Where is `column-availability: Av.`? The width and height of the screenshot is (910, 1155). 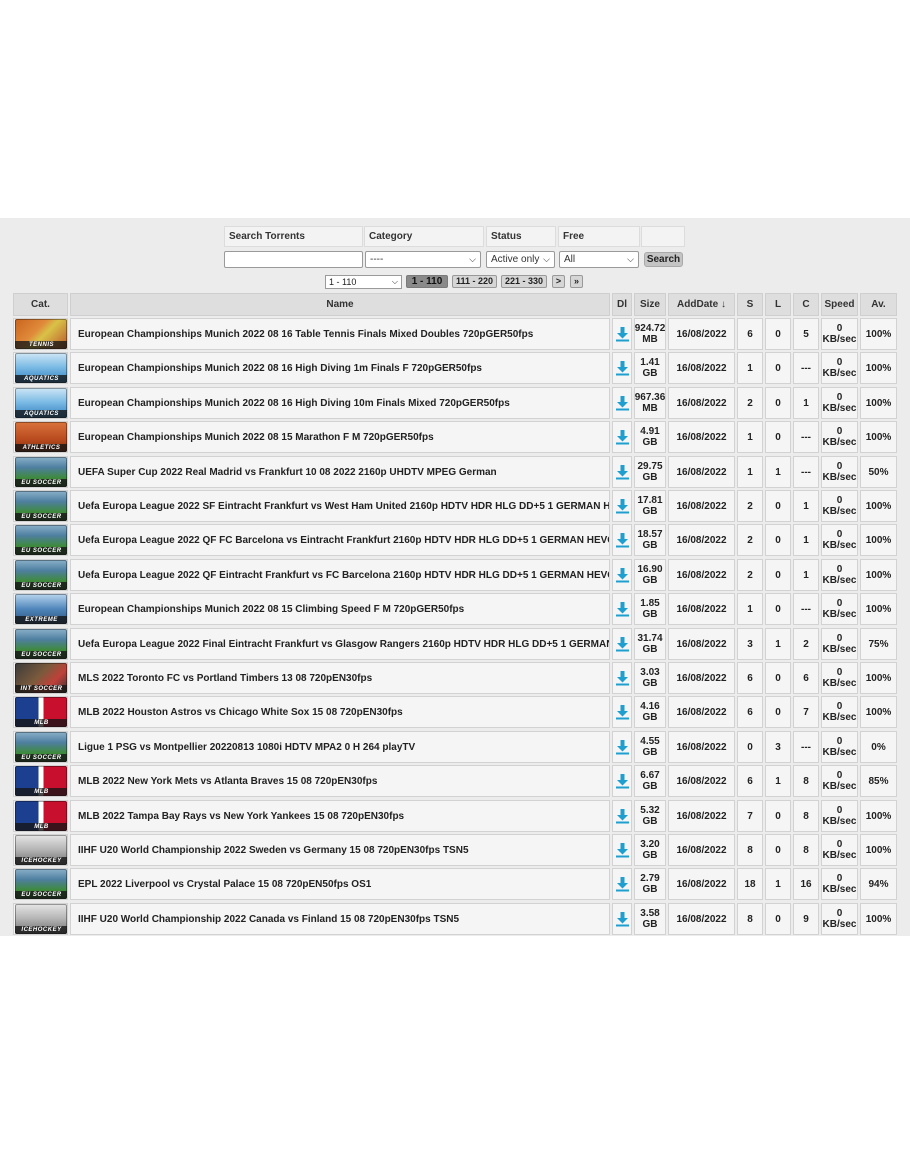 column-availability: Av. is located at coordinates (878, 304).